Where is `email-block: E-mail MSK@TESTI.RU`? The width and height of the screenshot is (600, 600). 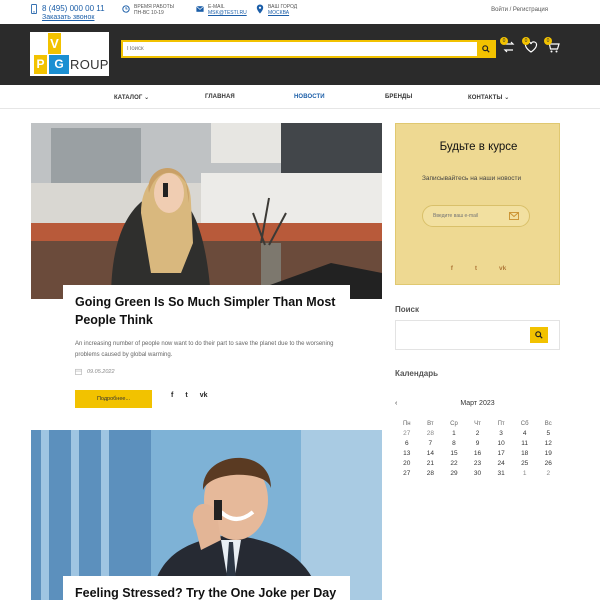 email-block: E-mail MSK@TESTI.RU is located at coordinates (221, 10).